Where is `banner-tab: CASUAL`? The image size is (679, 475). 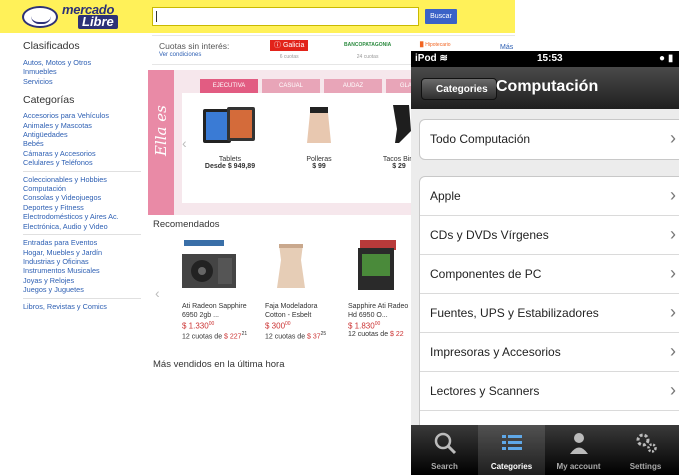
banner-tab: CASUAL is located at coordinates (291, 86).